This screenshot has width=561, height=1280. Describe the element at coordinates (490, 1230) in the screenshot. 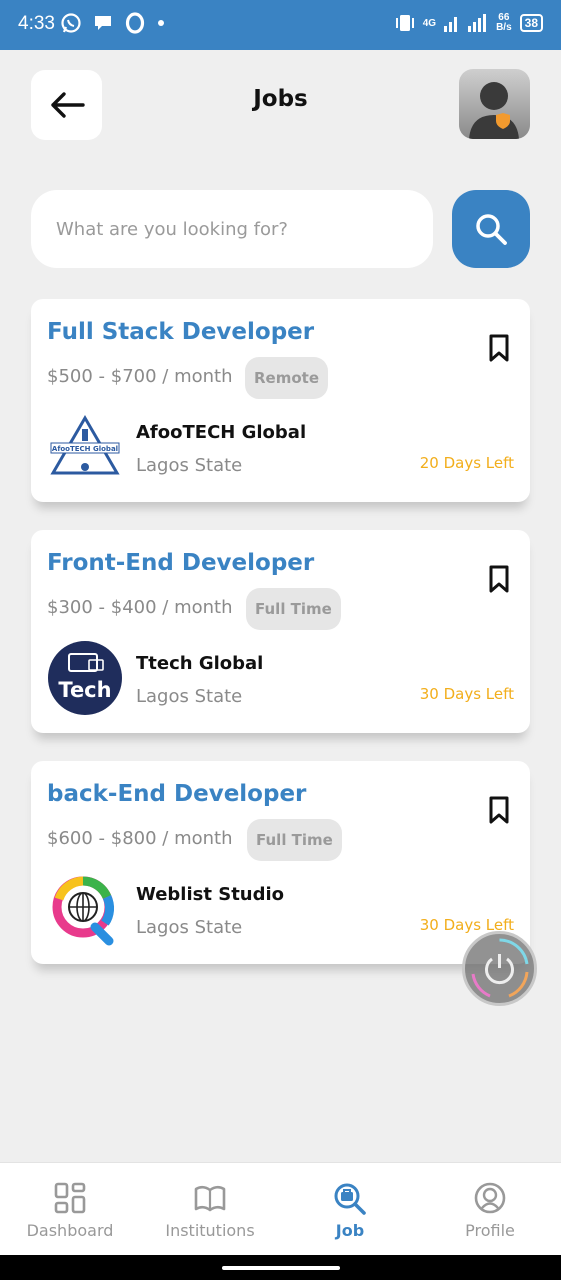

I see `nav-label: Profile` at that location.